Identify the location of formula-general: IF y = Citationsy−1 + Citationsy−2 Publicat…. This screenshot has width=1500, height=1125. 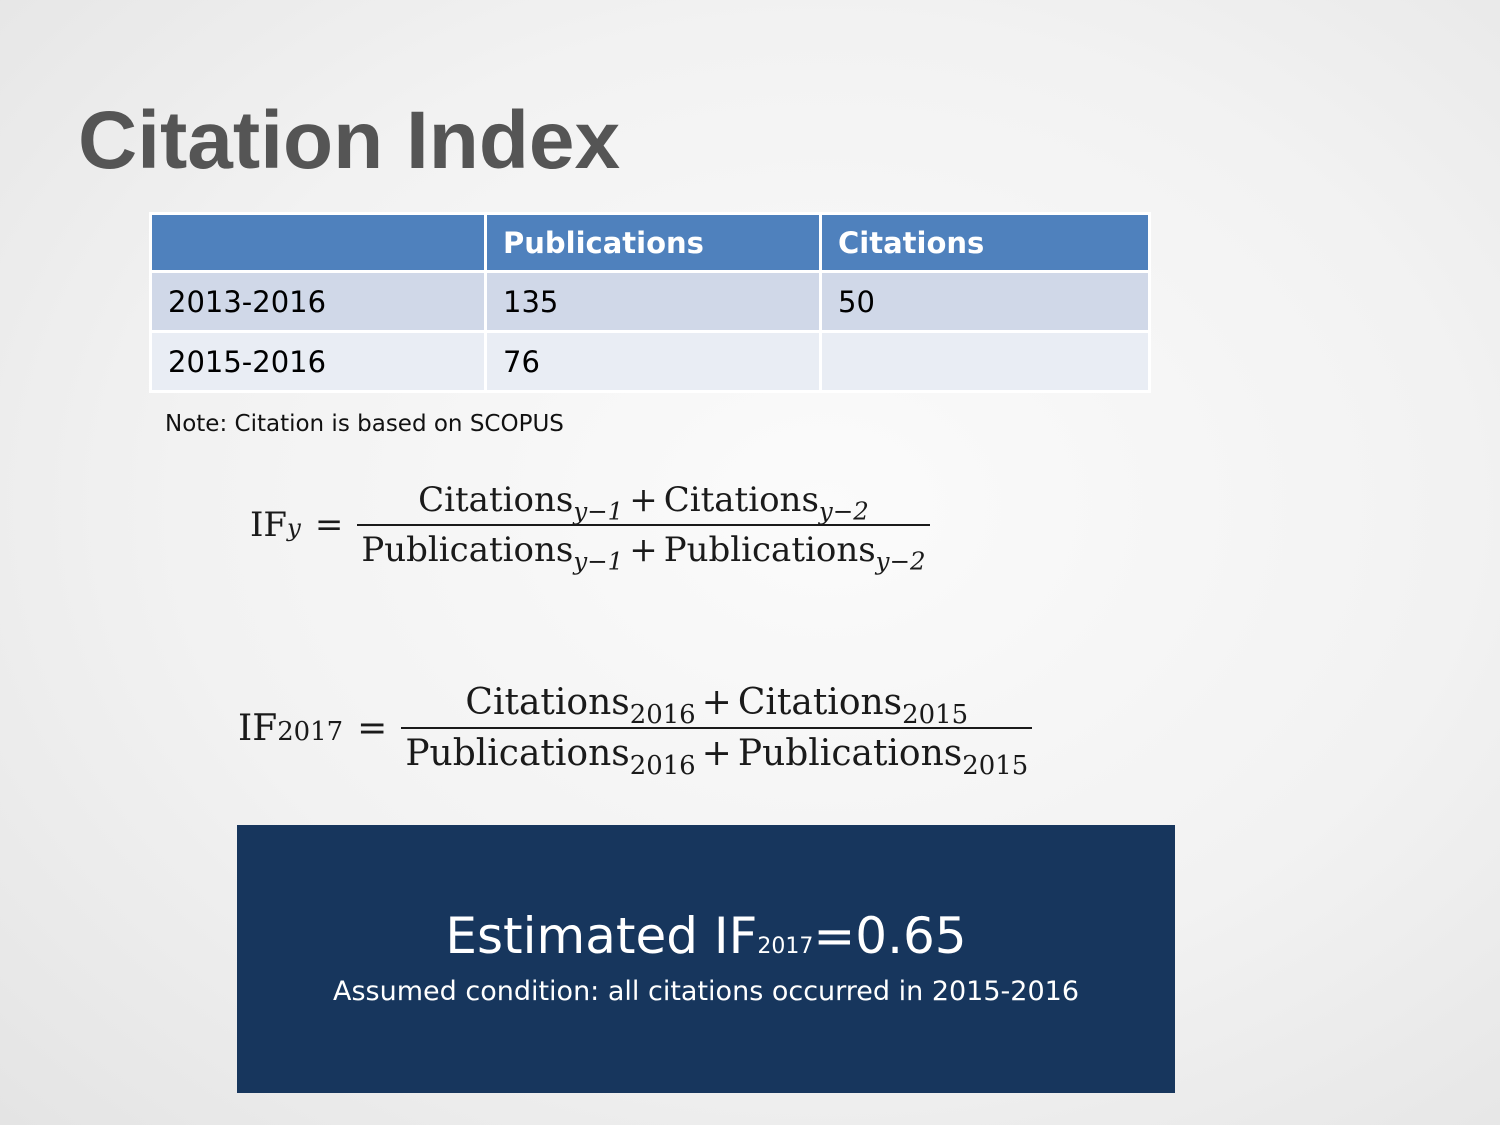
(590, 526).